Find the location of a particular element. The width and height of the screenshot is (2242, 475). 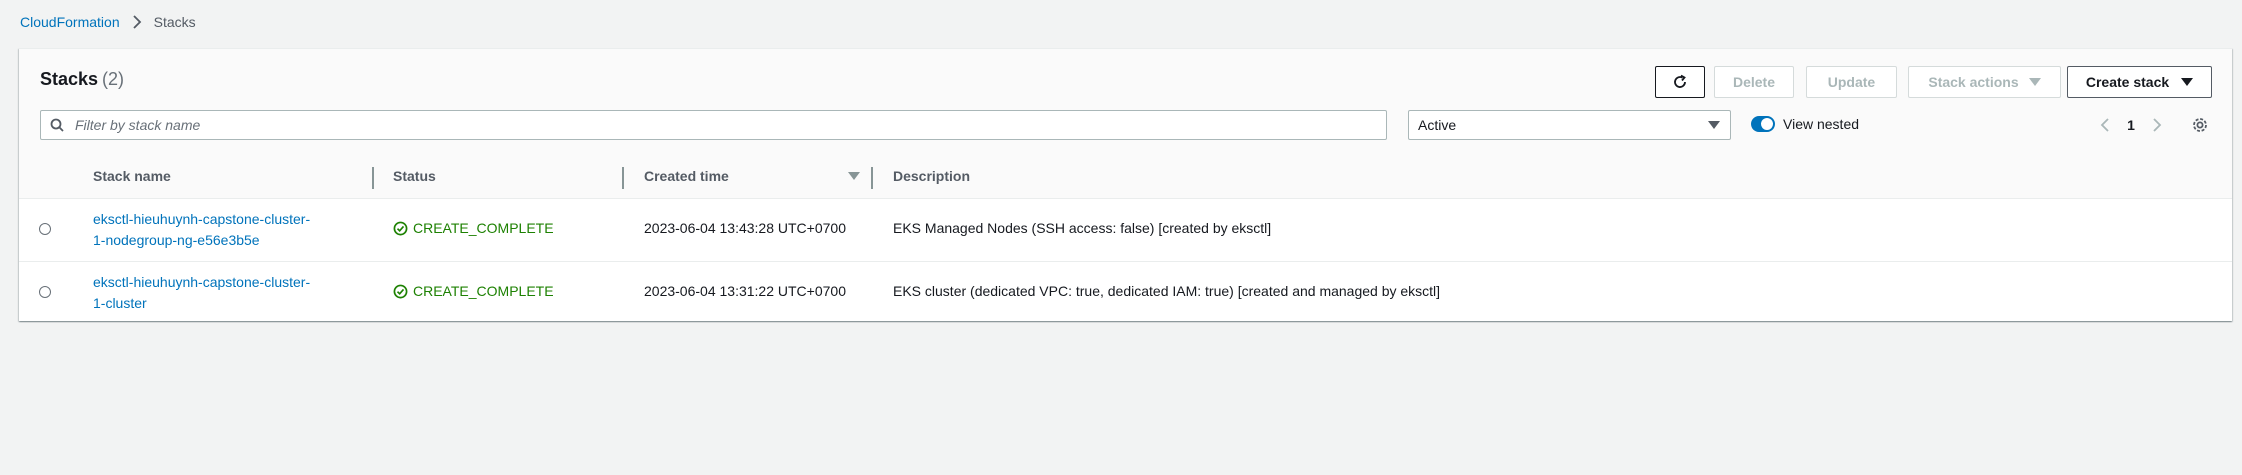

column-created-time: Created time is located at coordinates (686, 176).